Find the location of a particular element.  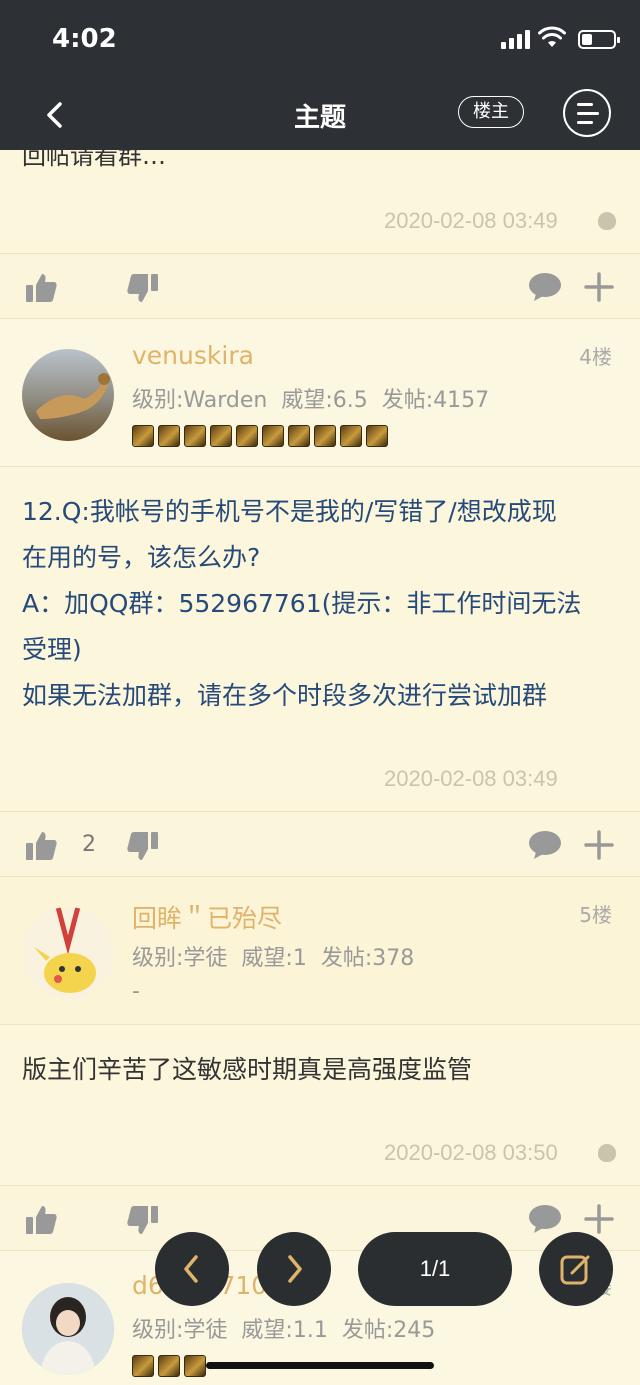

user-post-count: 发帖:378 is located at coordinates (367, 958).